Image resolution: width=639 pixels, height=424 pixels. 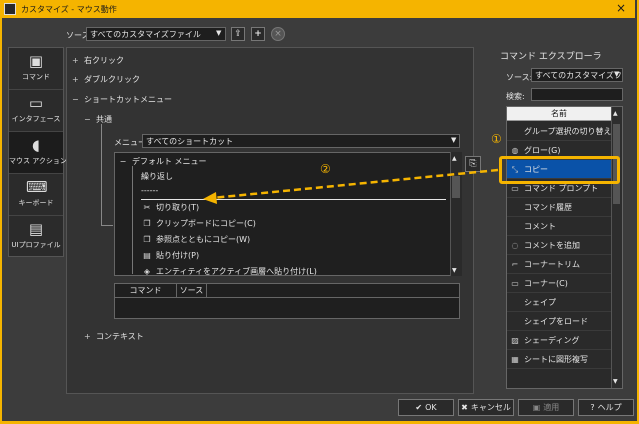 What do you see at coordinates (325, 169) in the screenshot?
I see `step-marker-2: ②` at bounding box center [325, 169].